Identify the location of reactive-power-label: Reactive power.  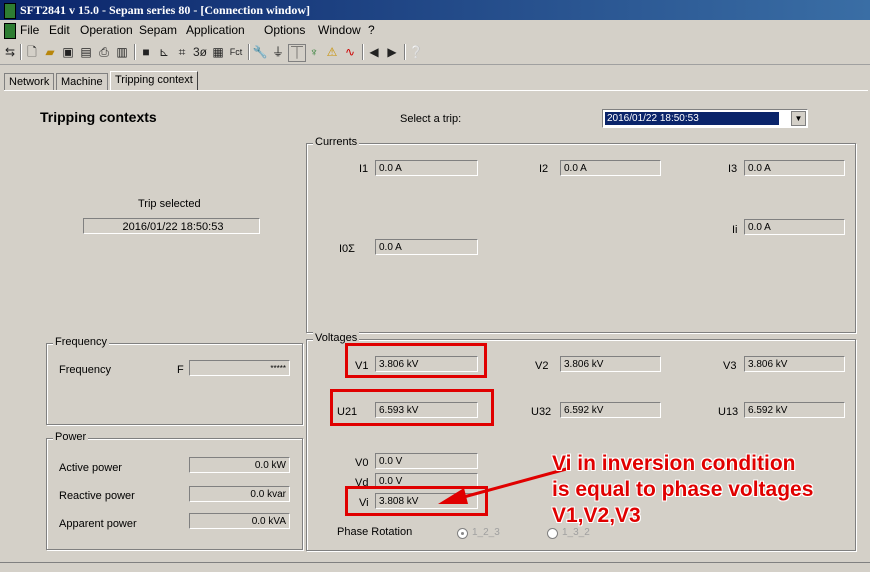
(97, 496).